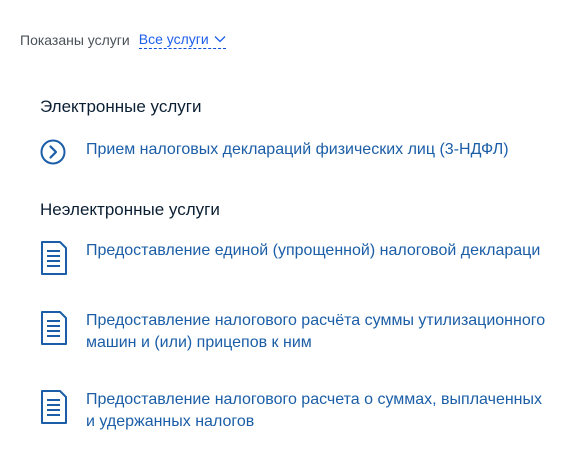 The height and width of the screenshot is (468, 568). What do you see at coordinates (75, 40) in the screenshot?
I see `filter-label: Показаны услуги` at bounding box center [75, 40].